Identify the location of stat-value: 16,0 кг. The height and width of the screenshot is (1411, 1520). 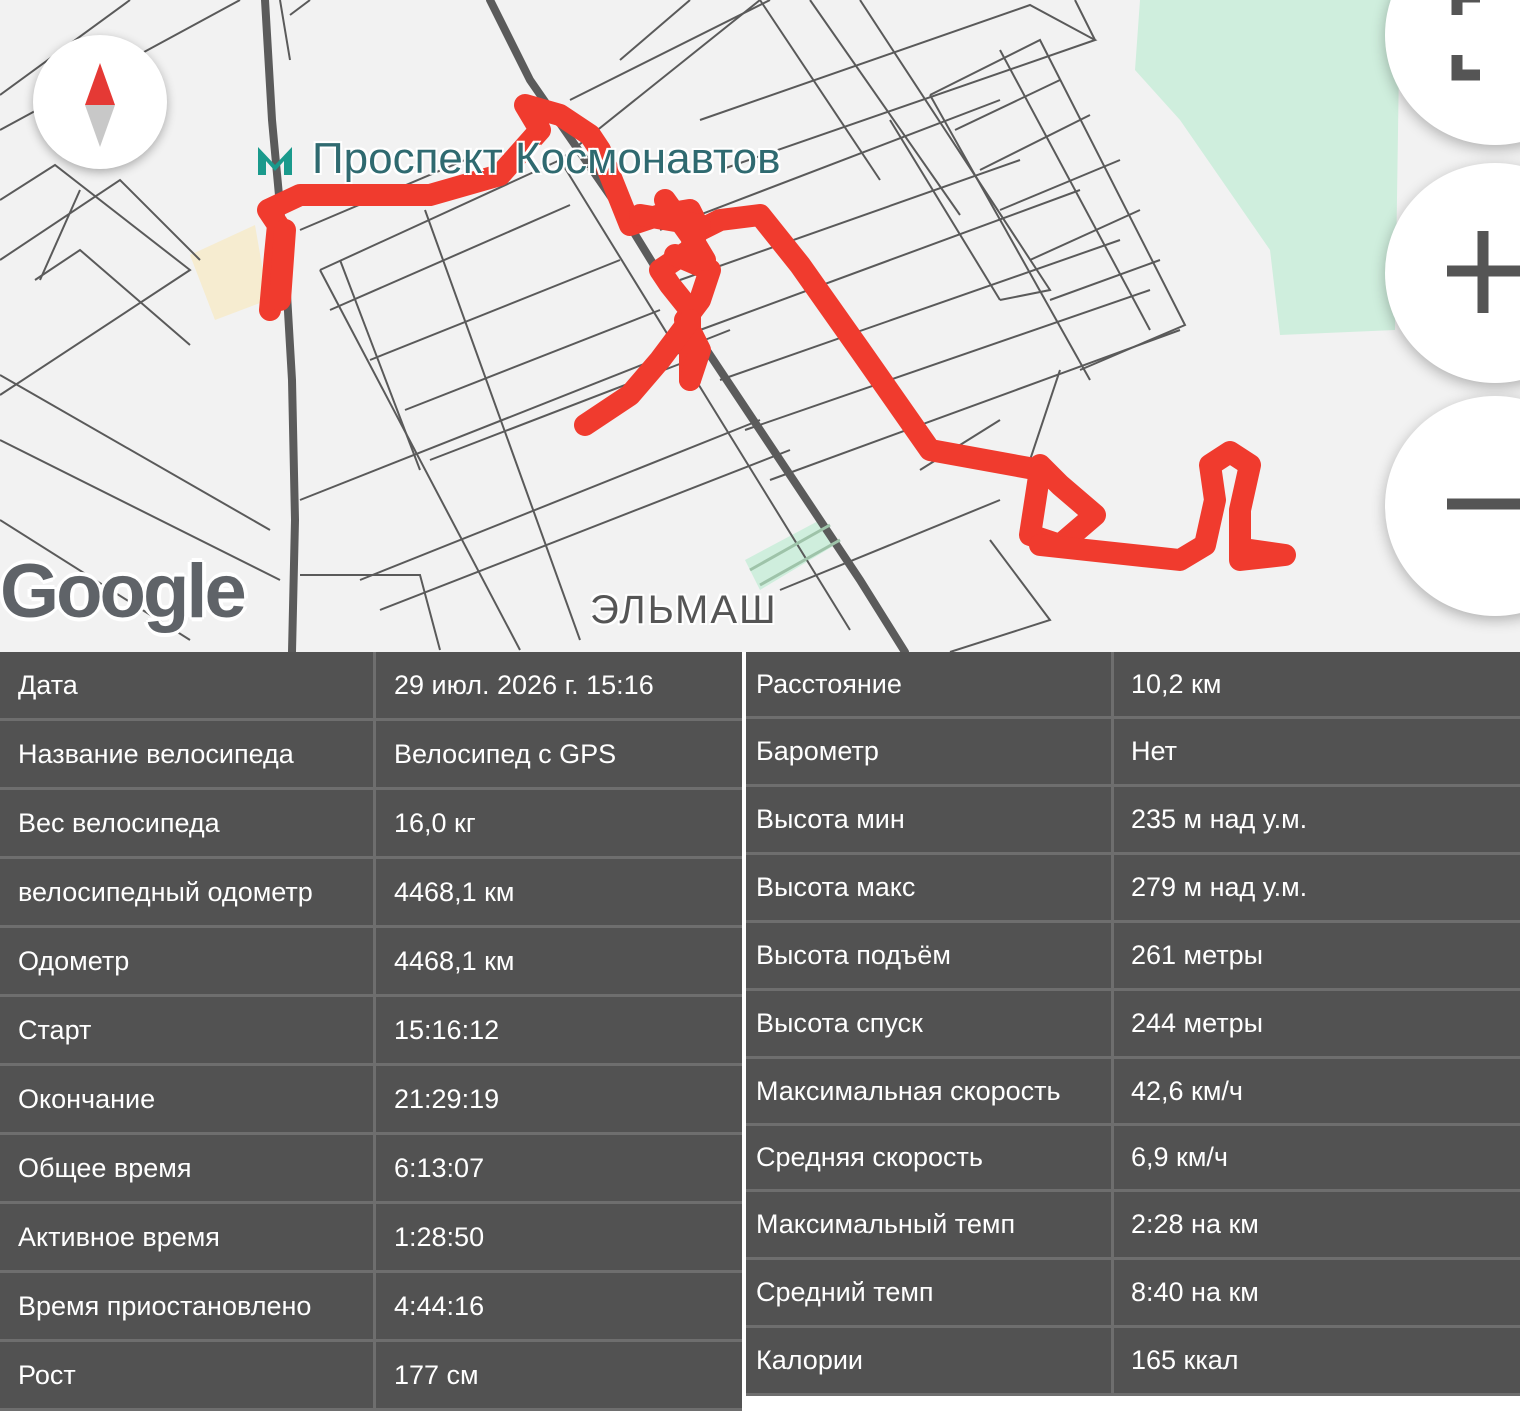
(435, 822).